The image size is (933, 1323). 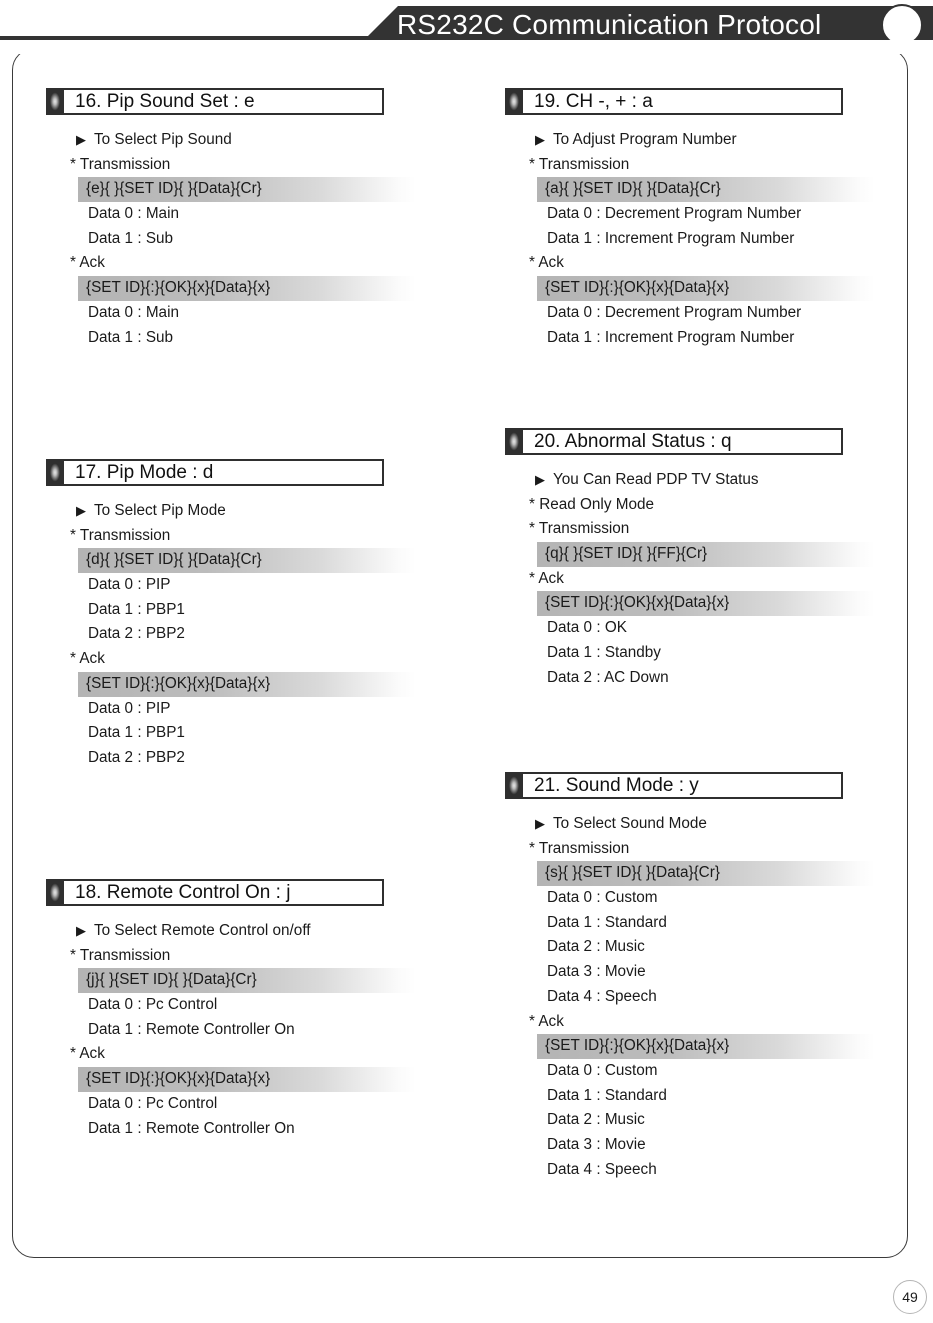 I want to click on description-text: To Select Pip Mode, so click(x=160, y=510).